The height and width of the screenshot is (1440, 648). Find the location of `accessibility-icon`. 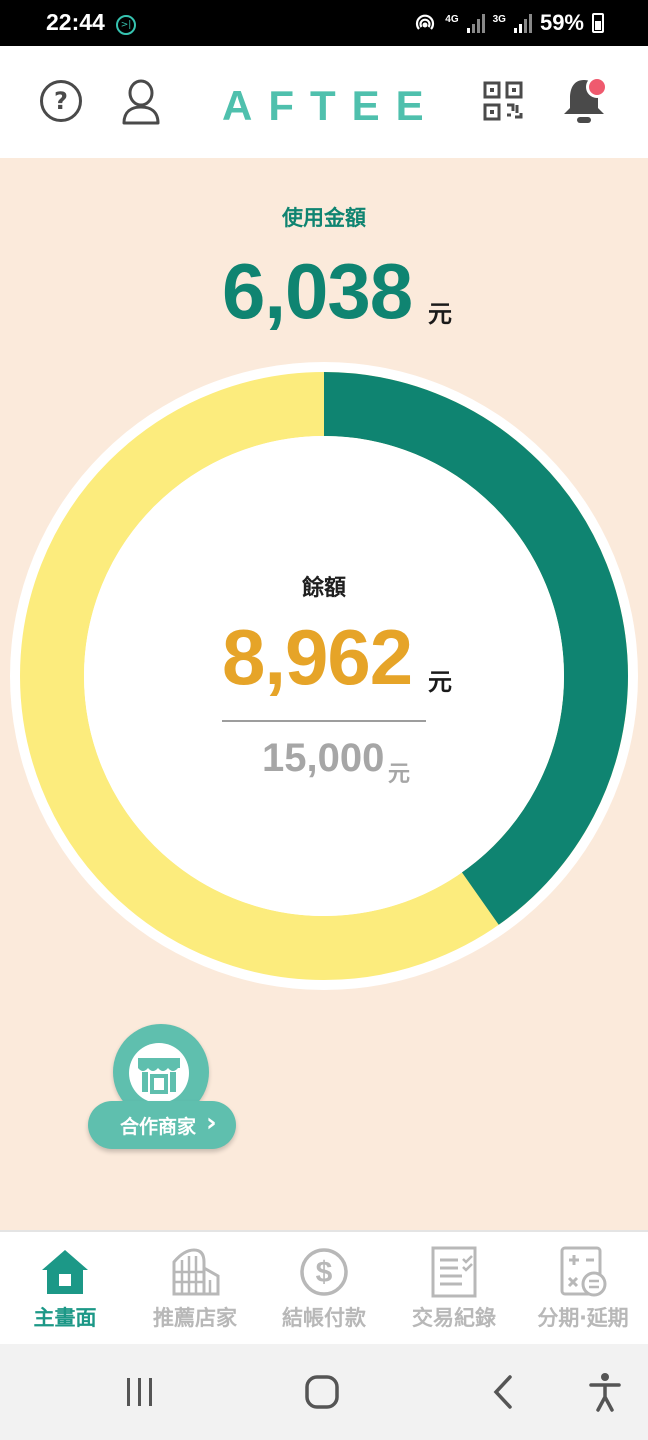

accessibility-icon is located at coordinates (605, 1392).